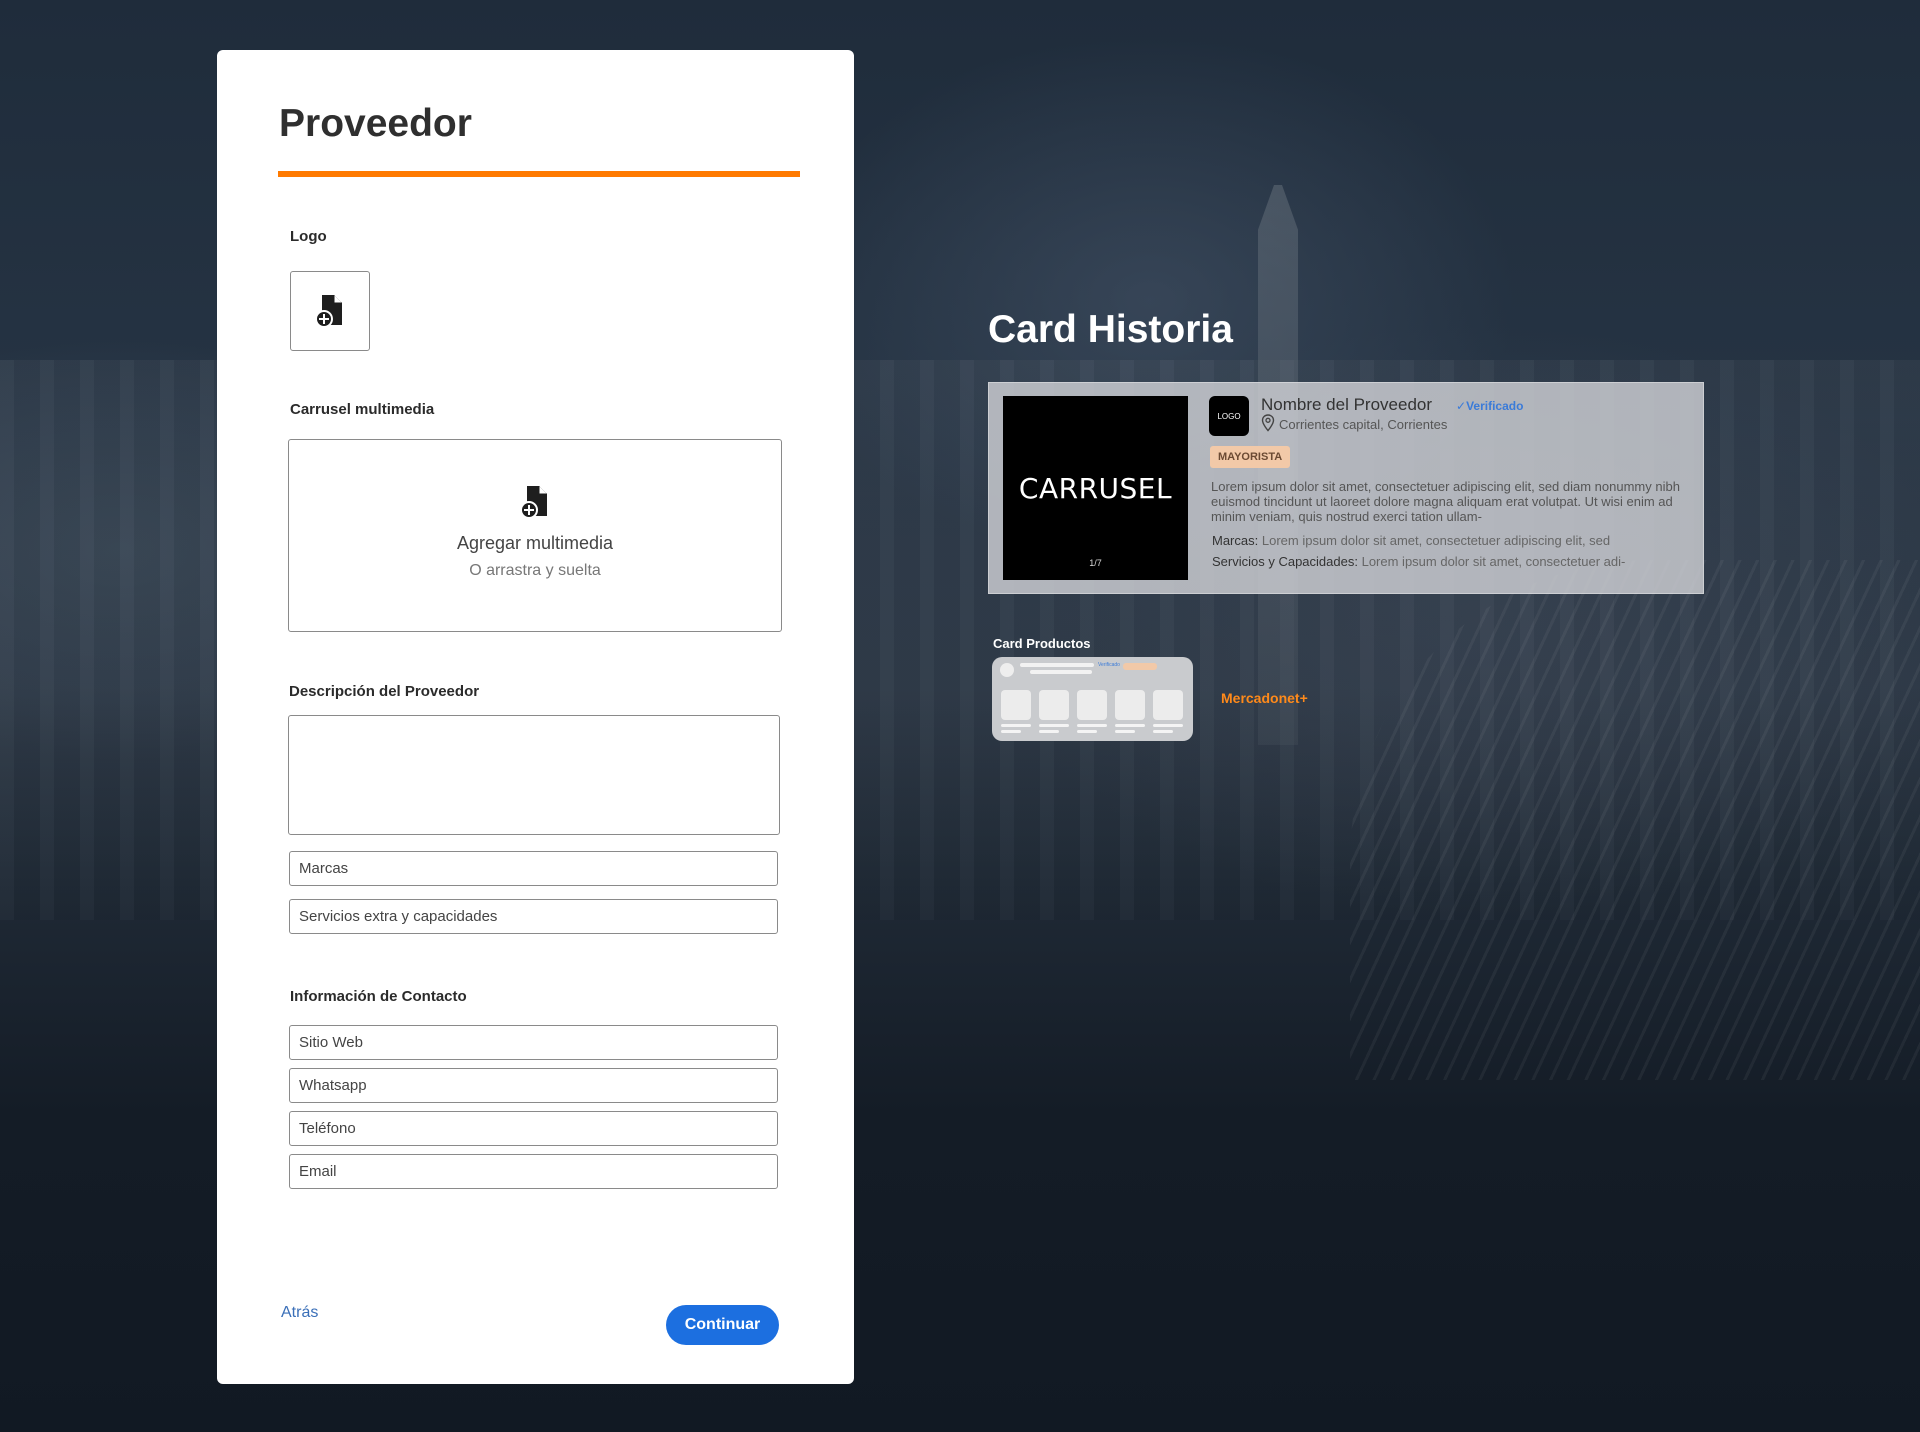 Image resolution: width=1920 pixels, height=1432 pixels. Describe the element at coordinates (533, 1042) in the screenshot. I see `website-input` at that location.